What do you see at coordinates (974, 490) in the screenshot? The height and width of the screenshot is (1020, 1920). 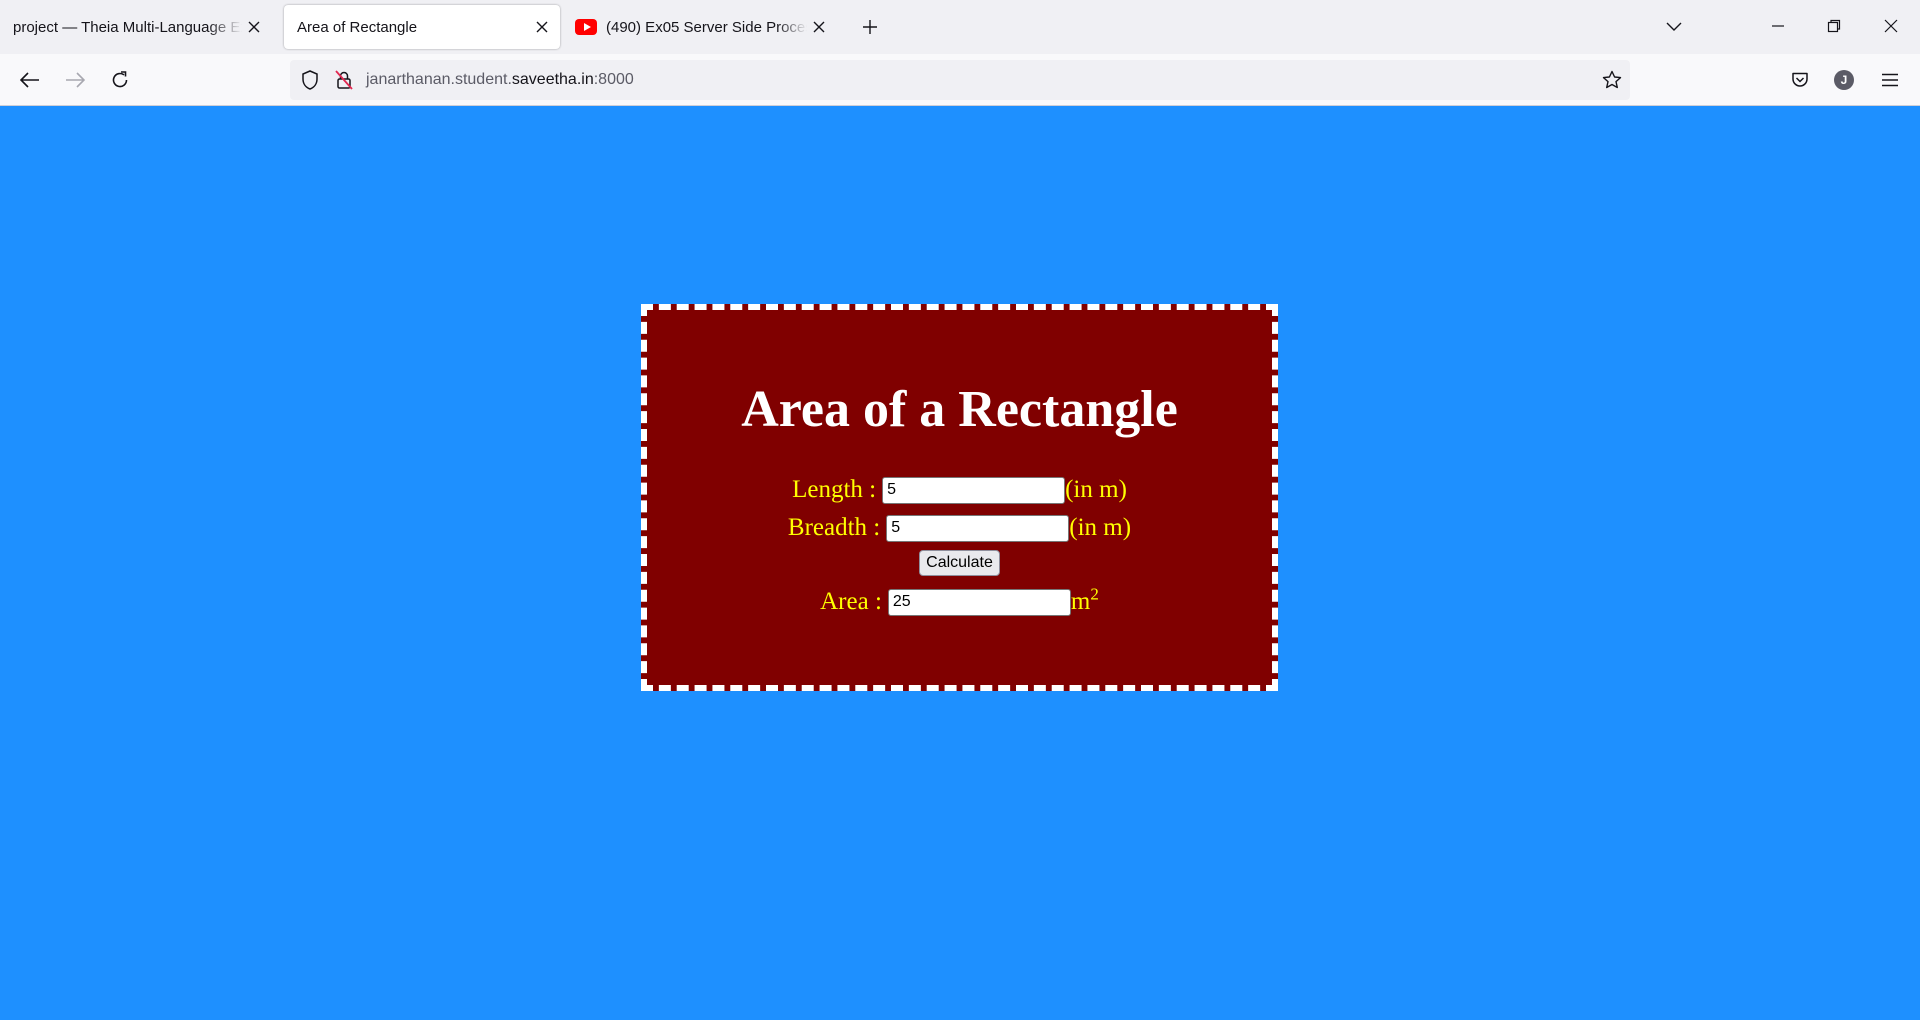 I see `length-input` at bounding box center [974, 490].